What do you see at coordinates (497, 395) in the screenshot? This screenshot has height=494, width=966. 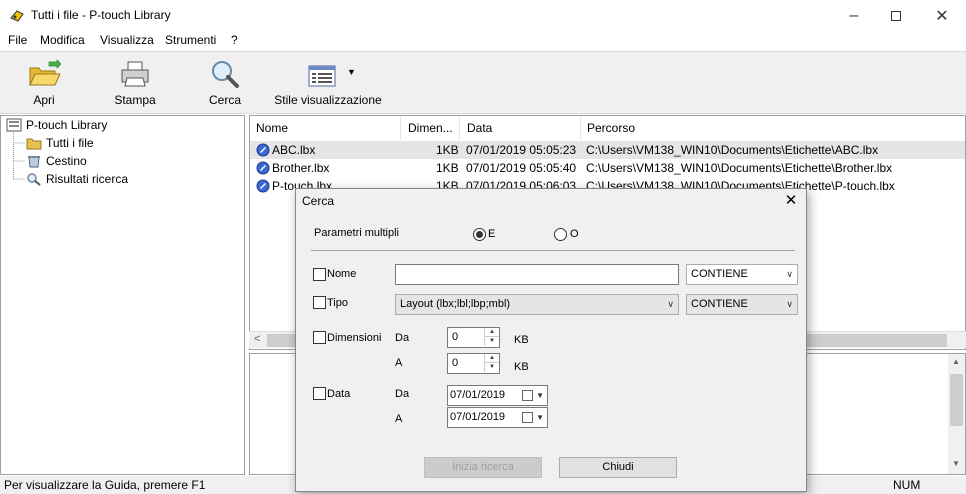 I see `date-from-picker: 07/01/2019 ▼` at bounding box center [497, 395].